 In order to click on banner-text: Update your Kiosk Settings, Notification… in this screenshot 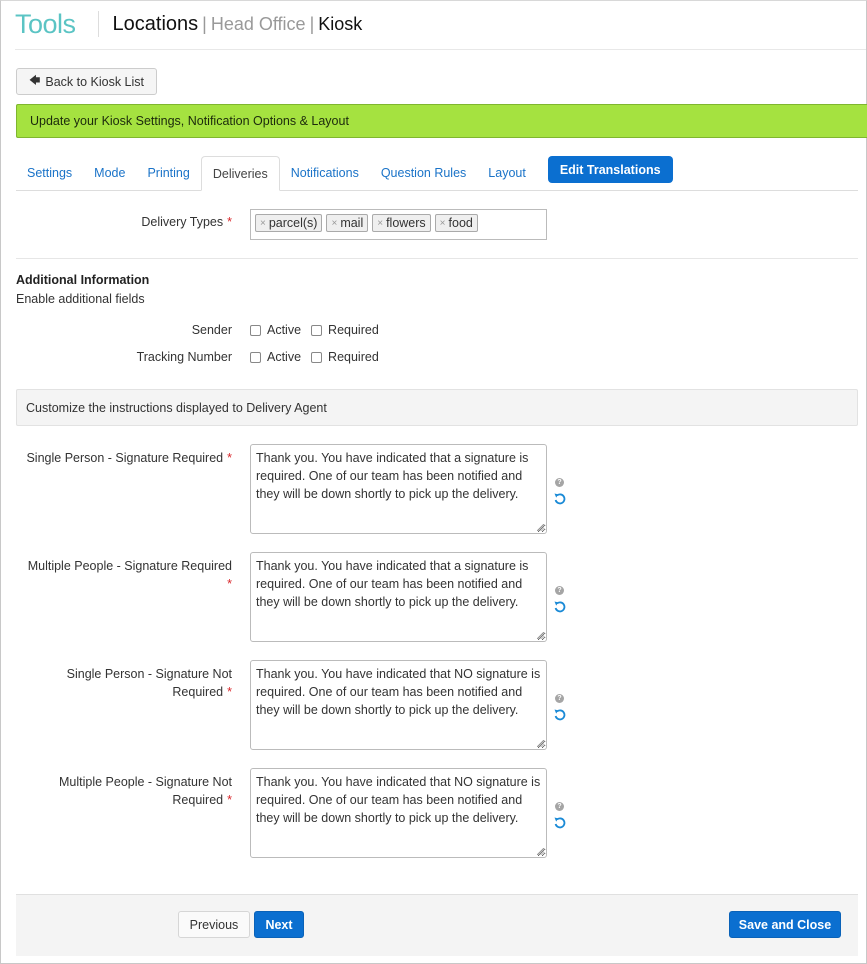, I will do `click(189, 121)`.